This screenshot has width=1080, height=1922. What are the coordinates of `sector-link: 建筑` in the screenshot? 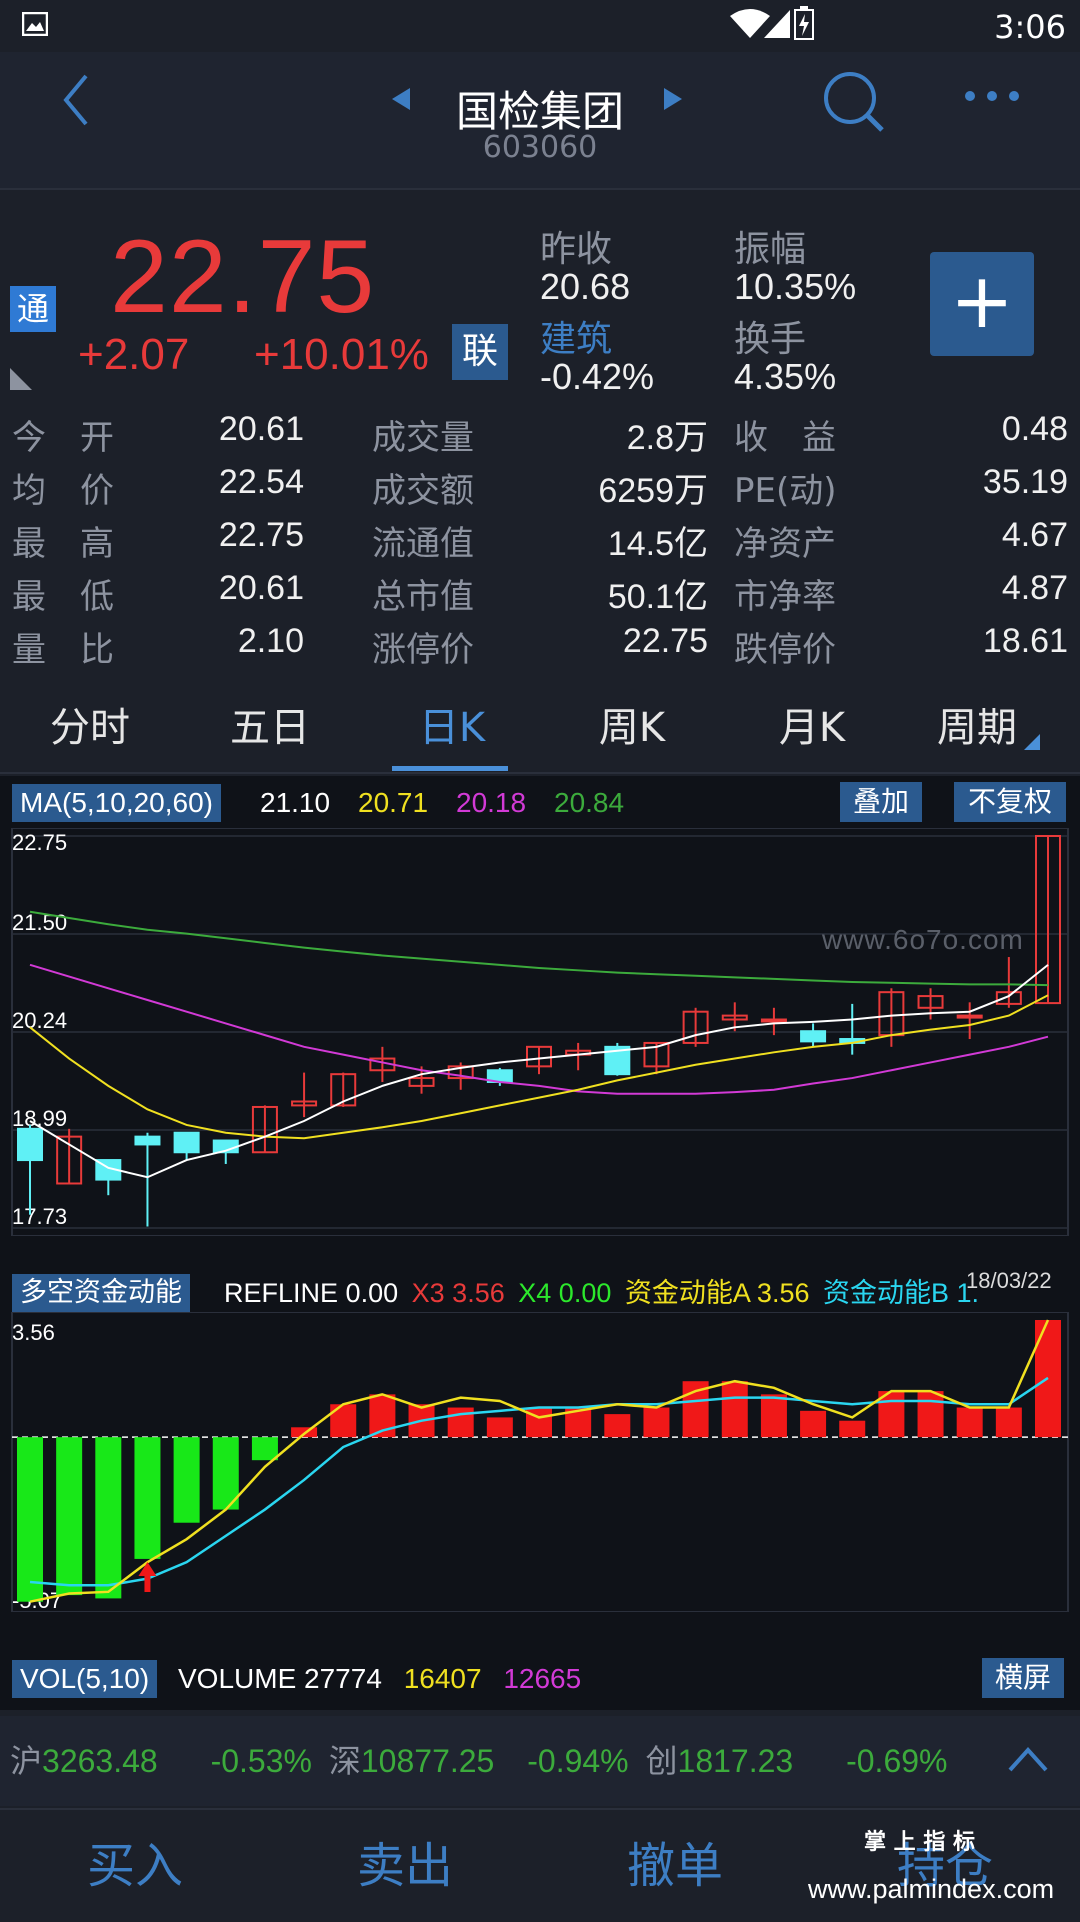 It's located at (576, 336).